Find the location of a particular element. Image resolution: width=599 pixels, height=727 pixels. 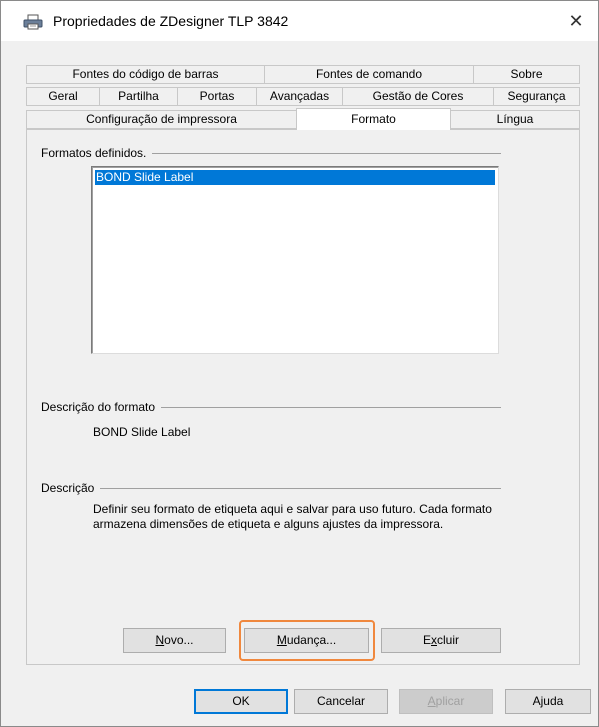

format-description-label: Descrição do formato is located at coordinates (101, 407).